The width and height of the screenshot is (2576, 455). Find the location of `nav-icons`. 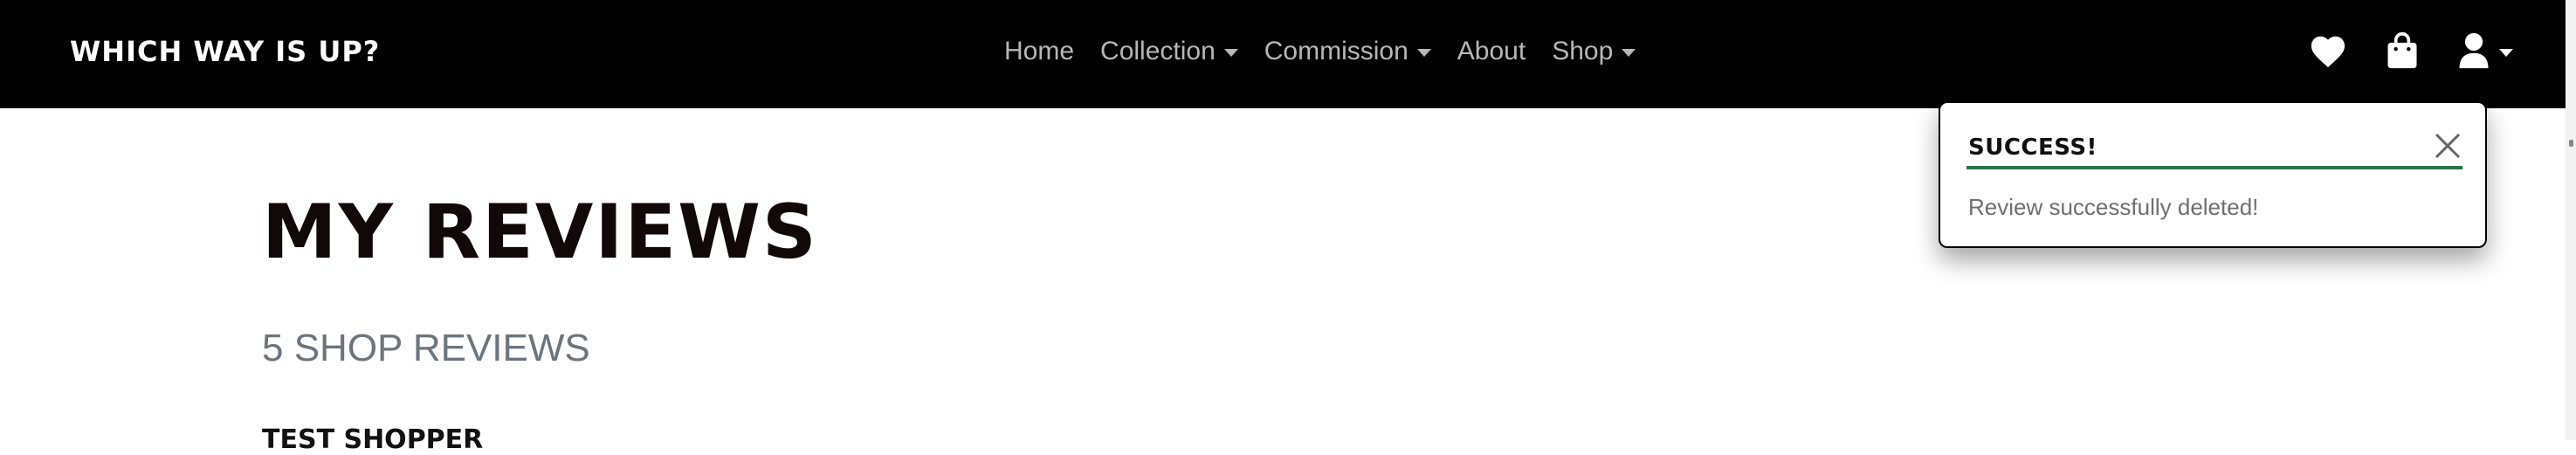

nav-icons is located at coordinates (2411, 50).